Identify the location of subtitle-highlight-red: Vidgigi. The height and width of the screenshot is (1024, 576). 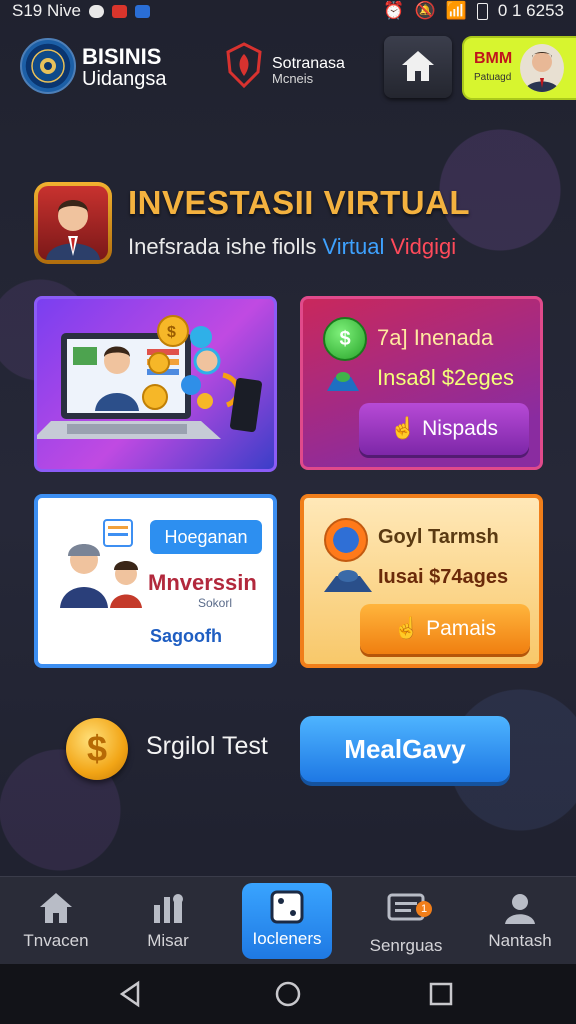
(420, 246).